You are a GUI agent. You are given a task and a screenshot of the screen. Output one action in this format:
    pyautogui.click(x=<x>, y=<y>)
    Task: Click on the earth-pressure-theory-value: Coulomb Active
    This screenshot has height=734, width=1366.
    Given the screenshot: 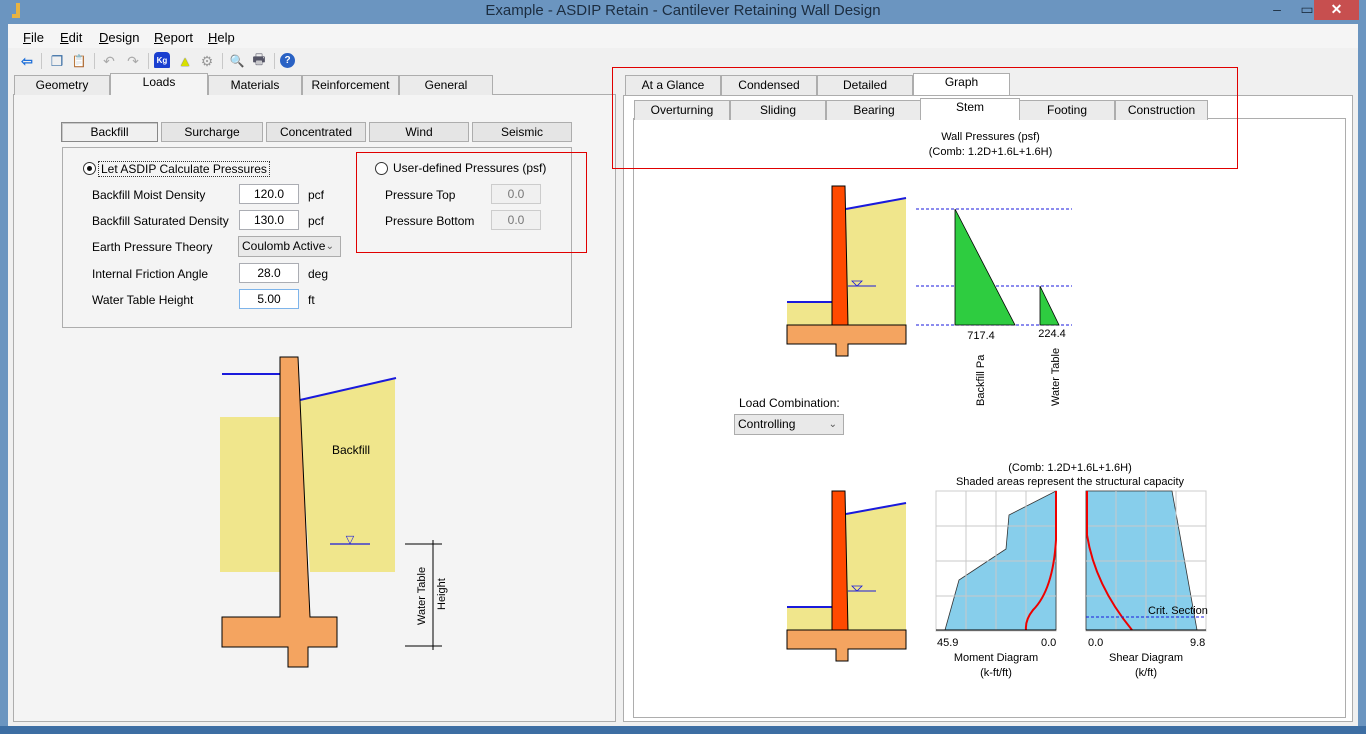 What is the action you would take?
    pyautogui.click(x=284, y=246)
    